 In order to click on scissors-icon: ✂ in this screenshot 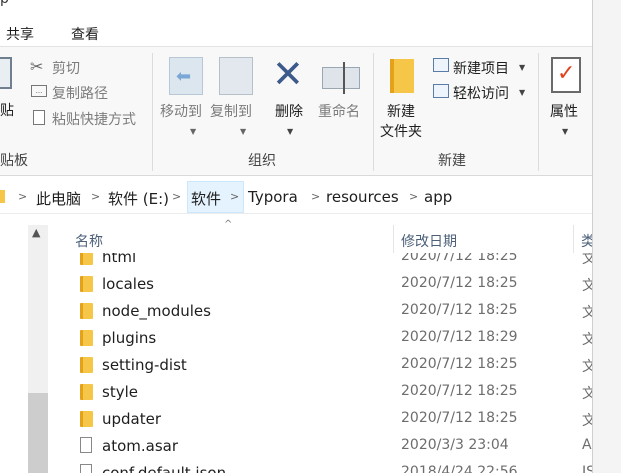, I will do `click(37, 66)`.